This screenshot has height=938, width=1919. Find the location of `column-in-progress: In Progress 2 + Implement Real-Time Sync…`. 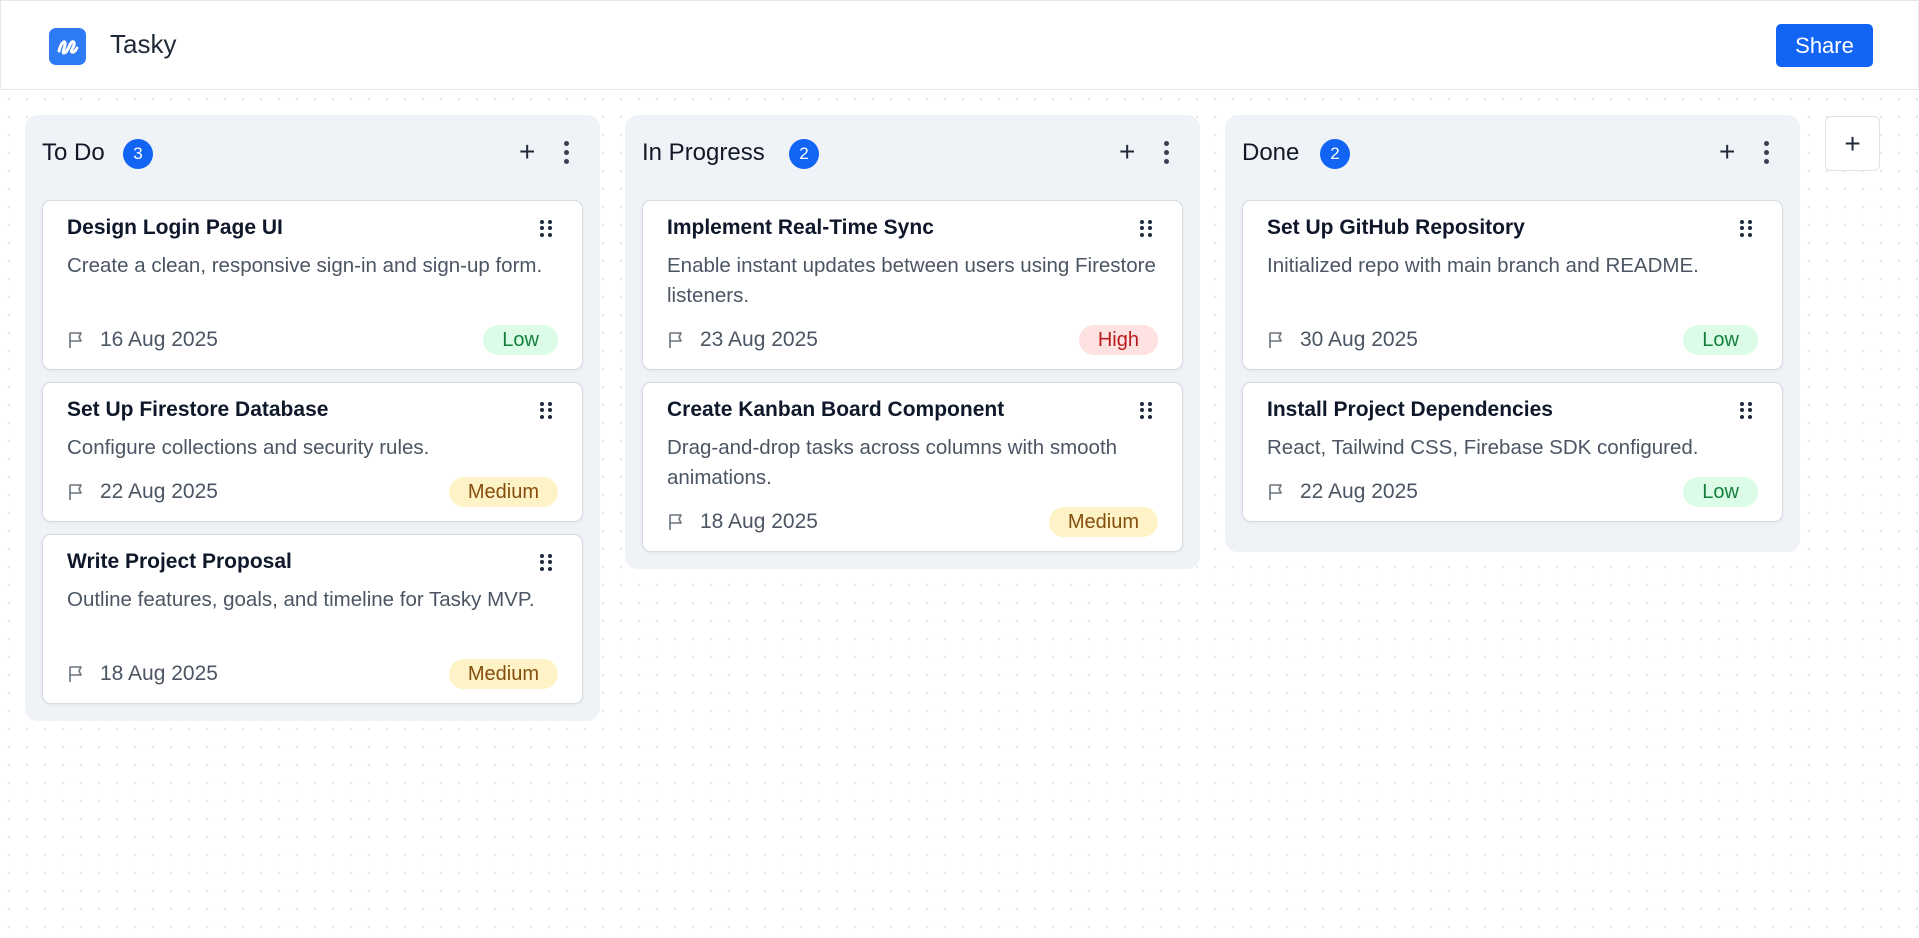

column-in-progress: In Progress 2 + Implement Real-Time Sync… is located at coordinates (912, 342).